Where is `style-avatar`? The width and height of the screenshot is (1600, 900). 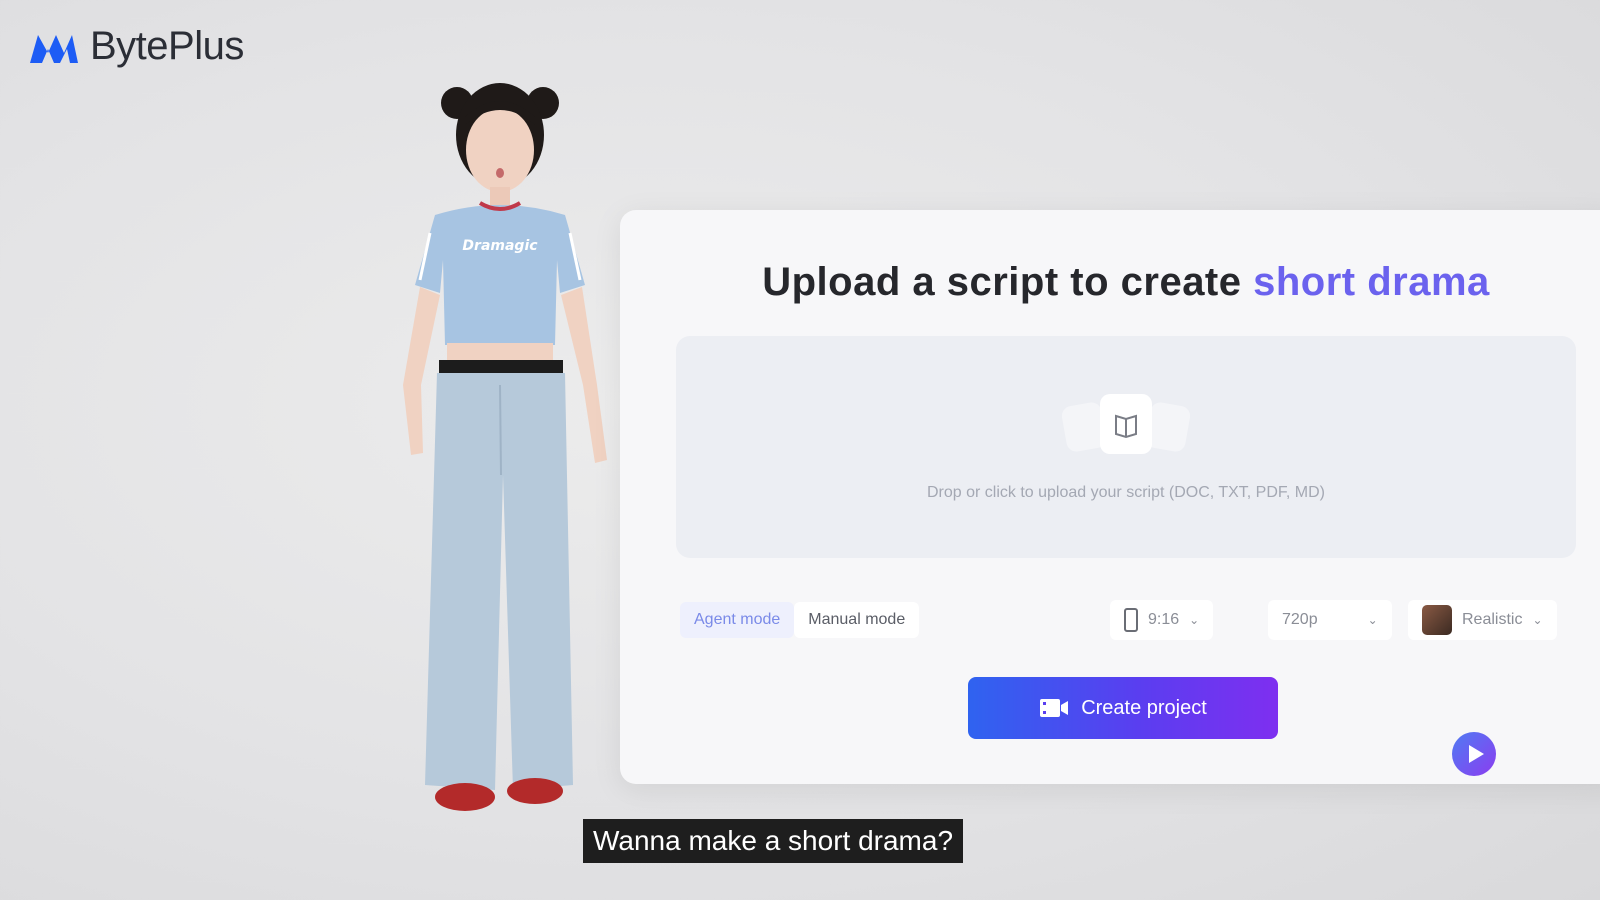
style-avatar is located at coordinates (1437, 620).